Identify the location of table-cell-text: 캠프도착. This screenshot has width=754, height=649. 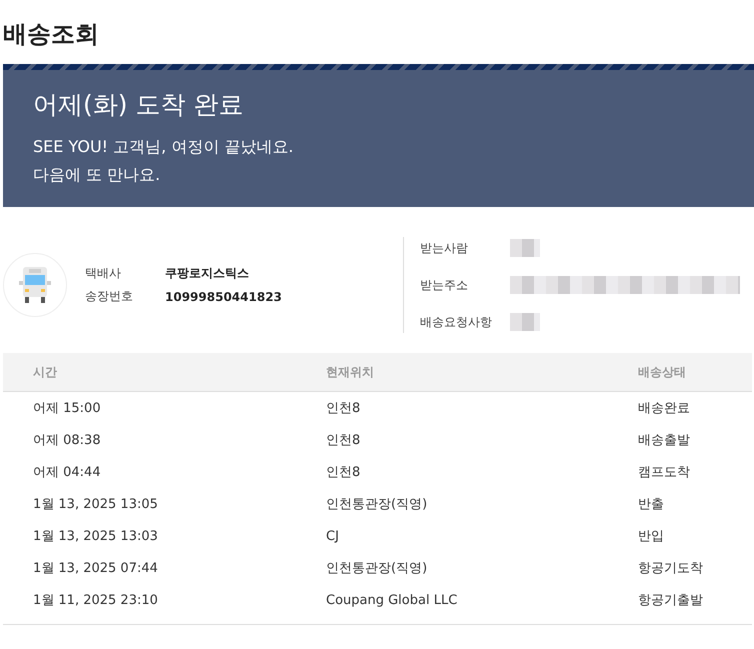
(664, 472).